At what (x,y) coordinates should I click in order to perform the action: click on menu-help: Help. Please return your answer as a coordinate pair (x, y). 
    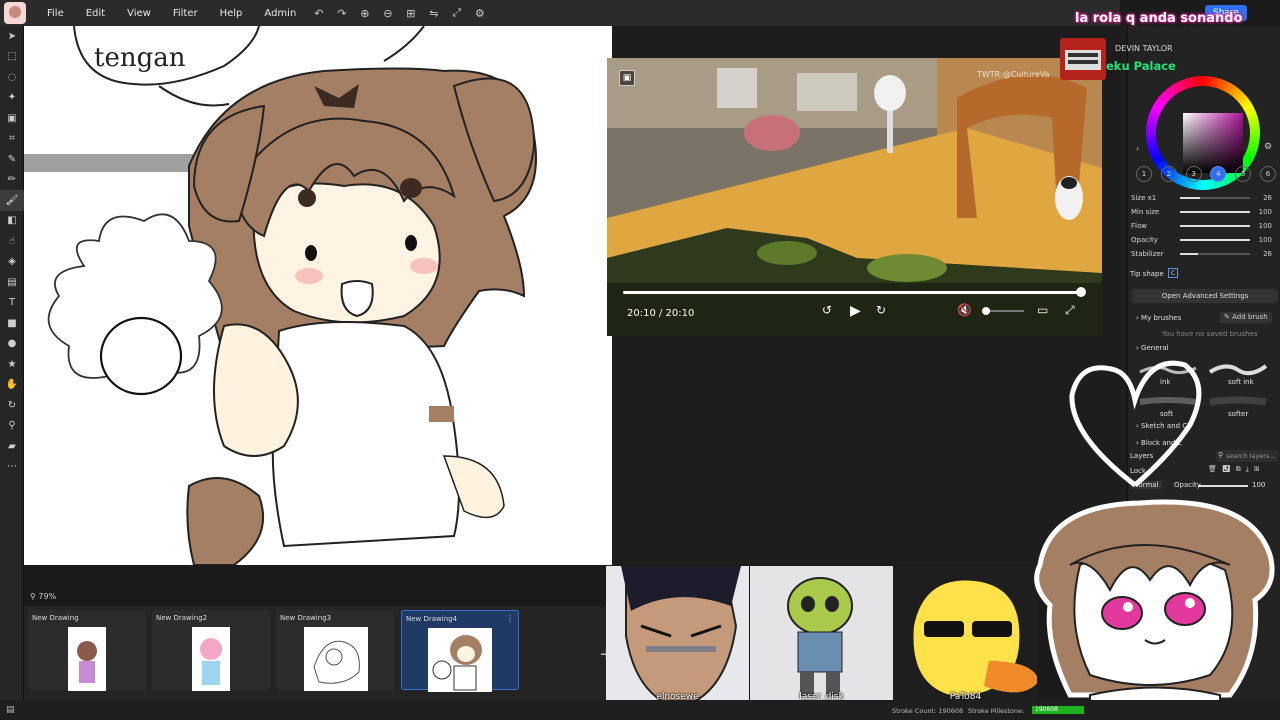
    Looking at the image, I should click on (231, 13).